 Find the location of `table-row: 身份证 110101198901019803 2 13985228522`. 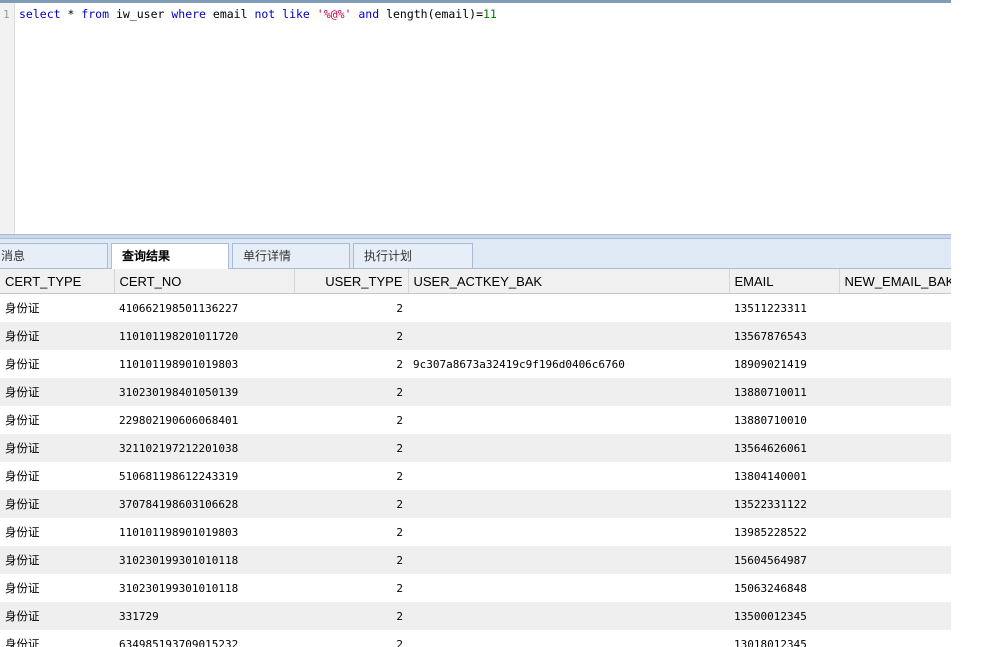

table-row: 身份证 110101198901019803 2 13985228522 is located at coordinates (475, 532).